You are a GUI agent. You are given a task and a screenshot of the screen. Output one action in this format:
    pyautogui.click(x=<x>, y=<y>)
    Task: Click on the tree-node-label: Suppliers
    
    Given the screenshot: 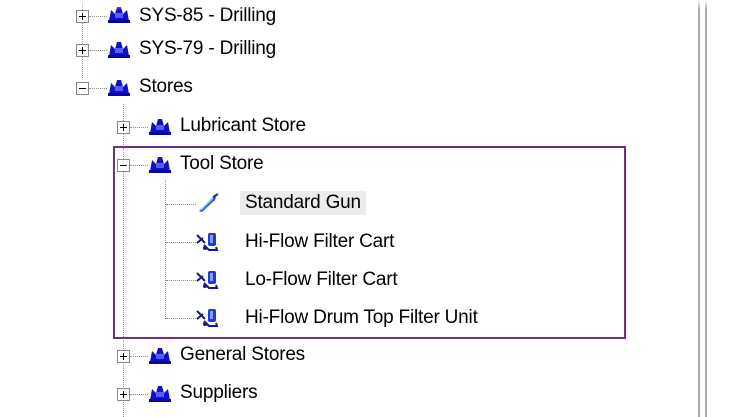 What is the action you would take?
    pyautogui.click(x=219, y=392)
    